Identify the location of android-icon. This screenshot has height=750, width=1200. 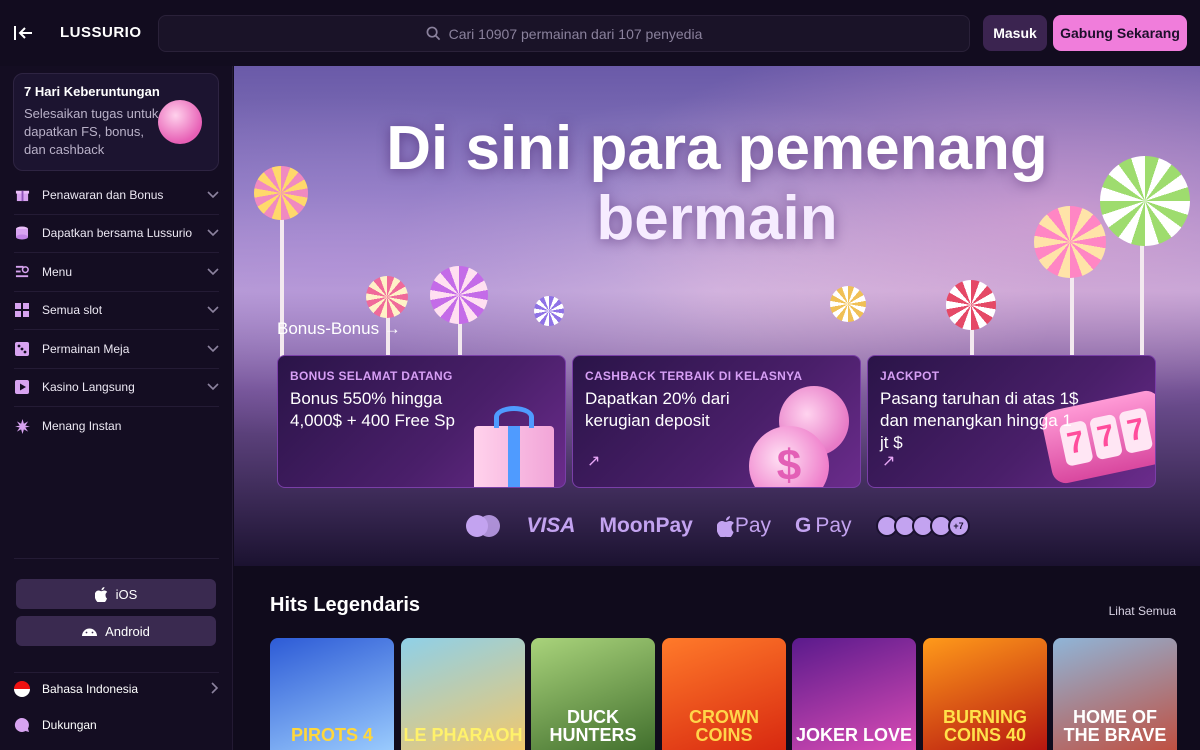
(90, 632).